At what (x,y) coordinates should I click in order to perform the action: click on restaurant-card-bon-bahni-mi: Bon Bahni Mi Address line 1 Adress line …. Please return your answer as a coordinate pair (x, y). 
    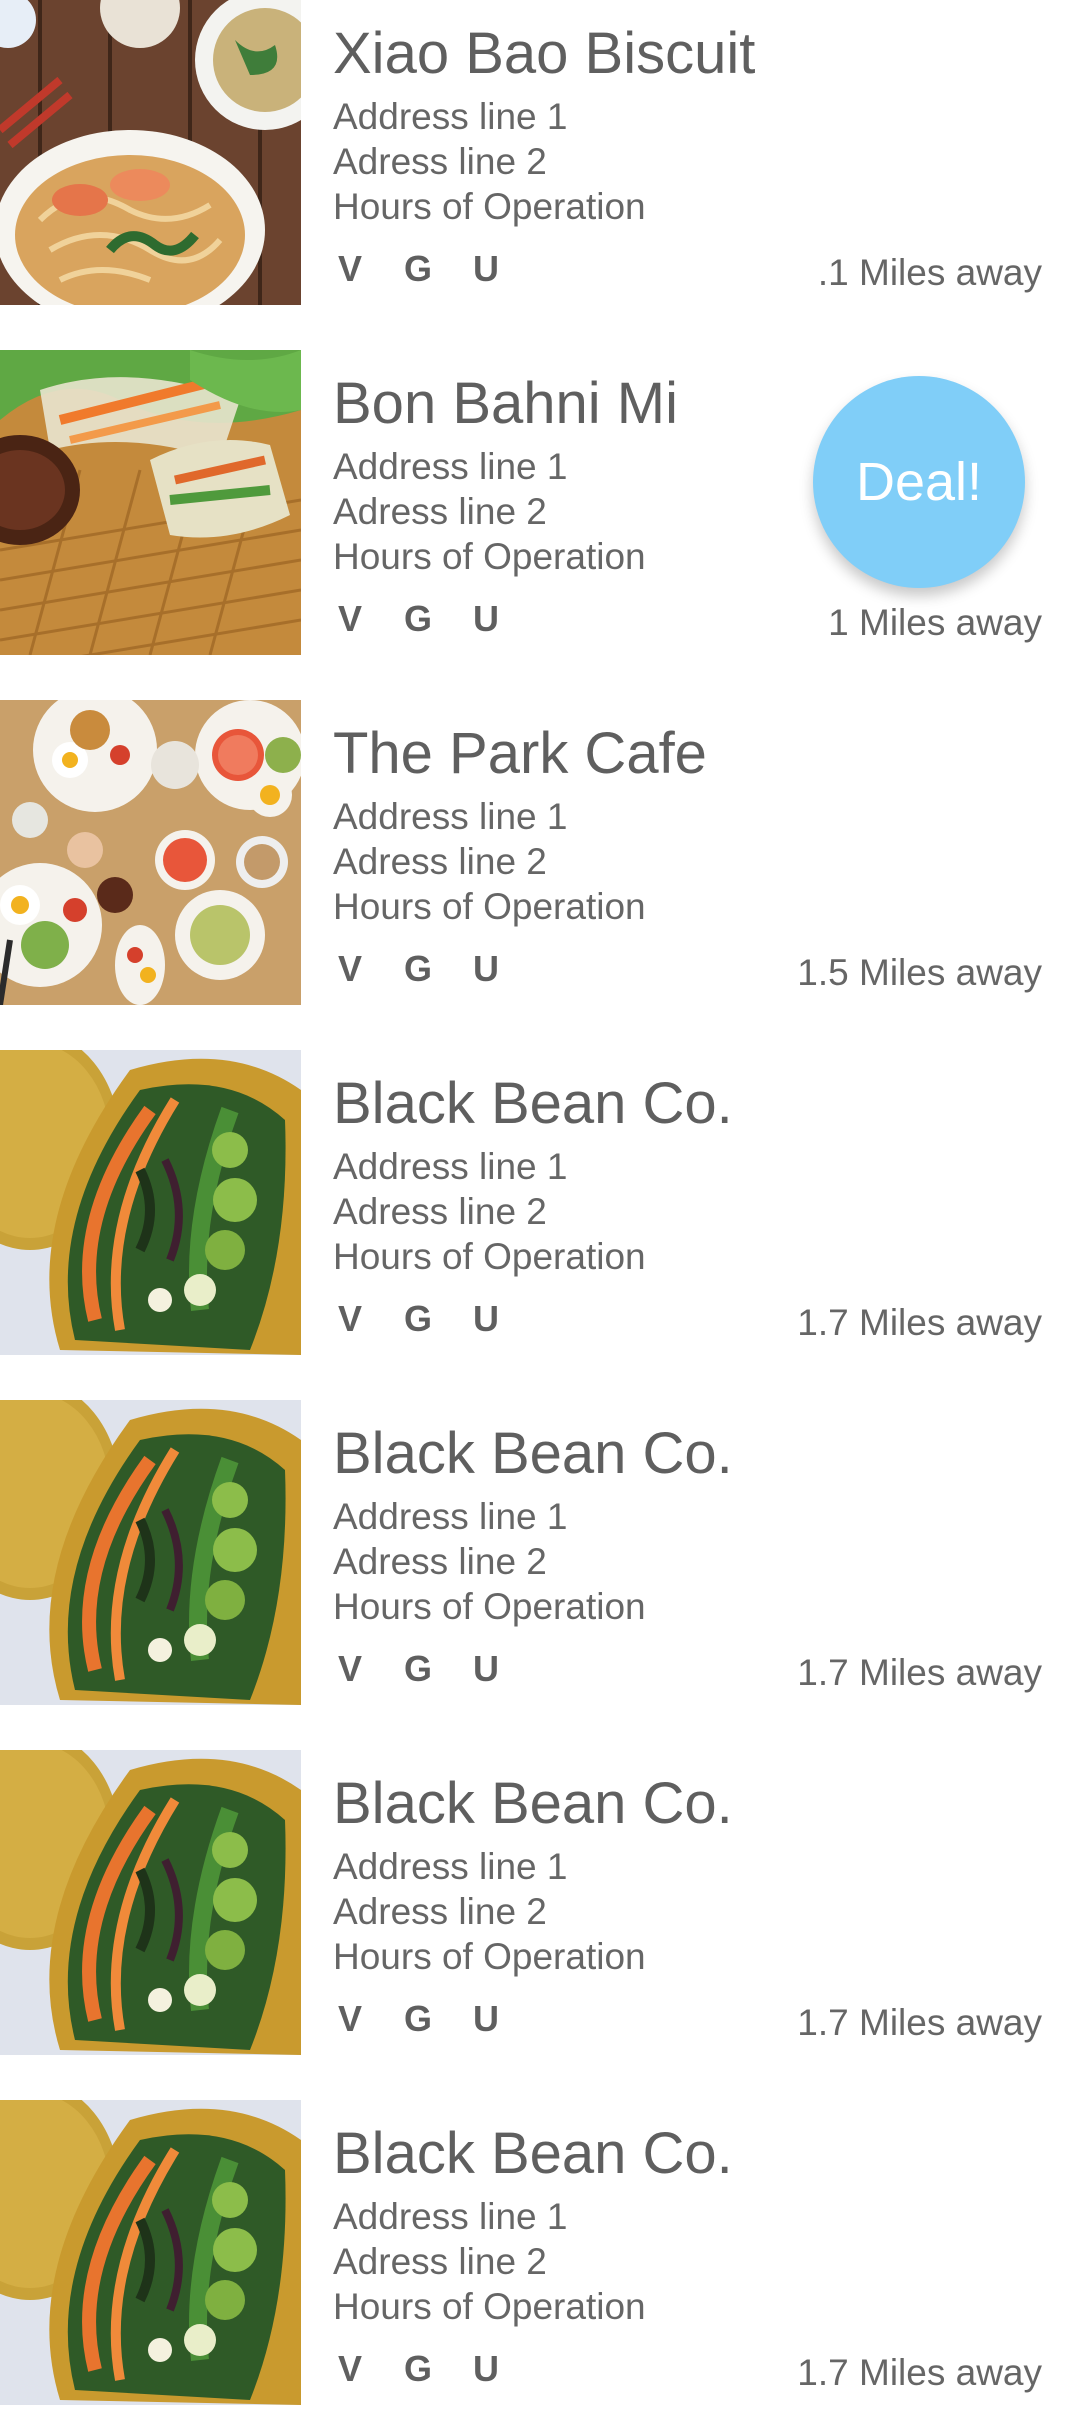
    Looking at the image, I should click on (532, 502).